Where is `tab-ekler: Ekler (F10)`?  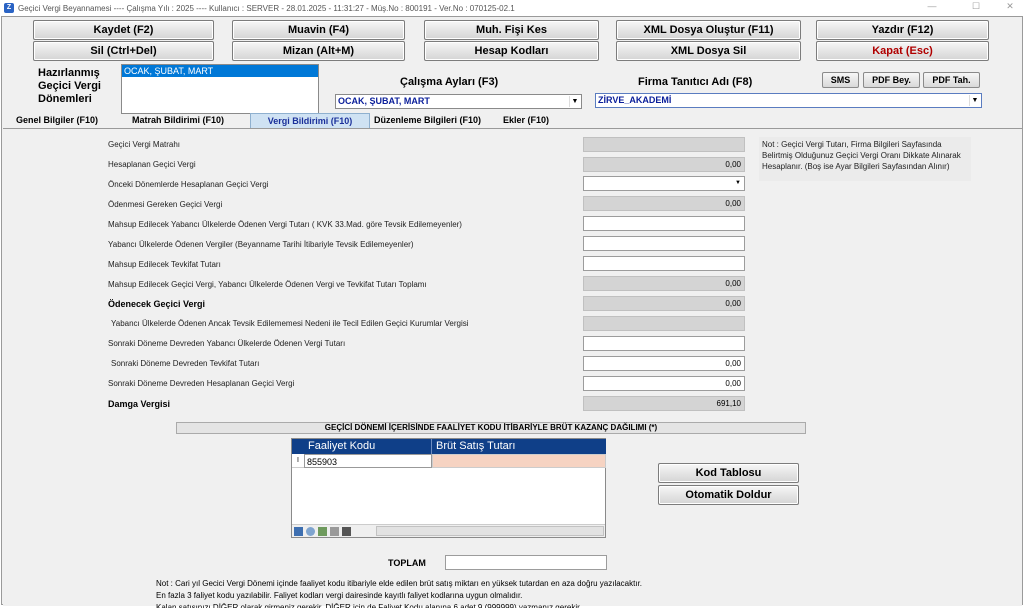
tab-ekler: Ekler (F10) is located at coordinates (526, 121).